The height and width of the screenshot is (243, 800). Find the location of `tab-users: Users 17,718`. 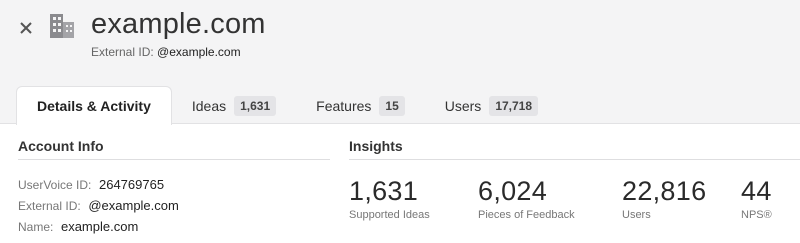

tab-users: Users 17,718 is located at coordinates (491, 106).